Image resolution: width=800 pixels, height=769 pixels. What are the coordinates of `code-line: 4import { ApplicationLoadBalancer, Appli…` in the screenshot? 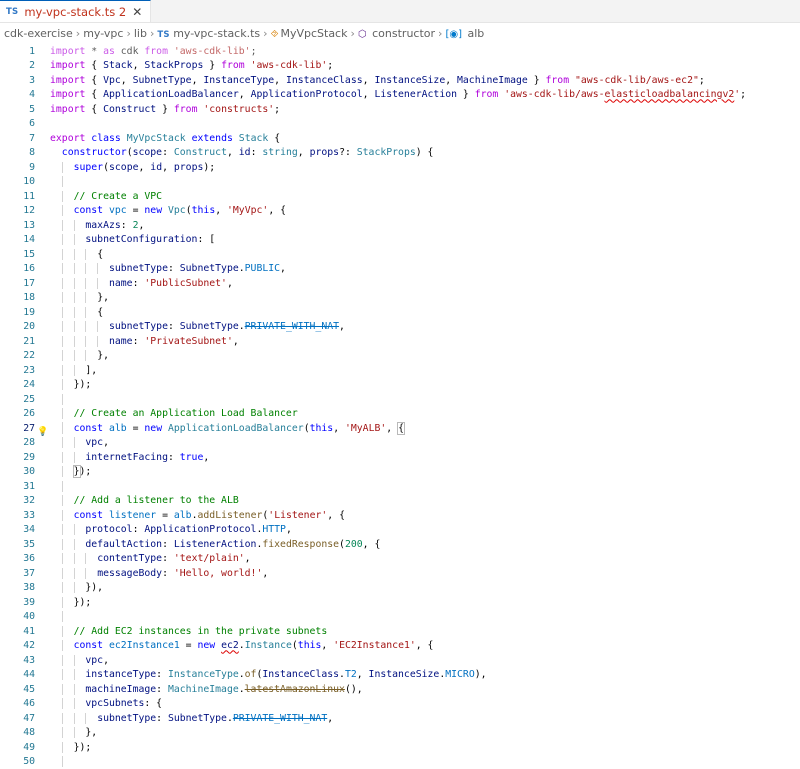 It's located at (400, 95).